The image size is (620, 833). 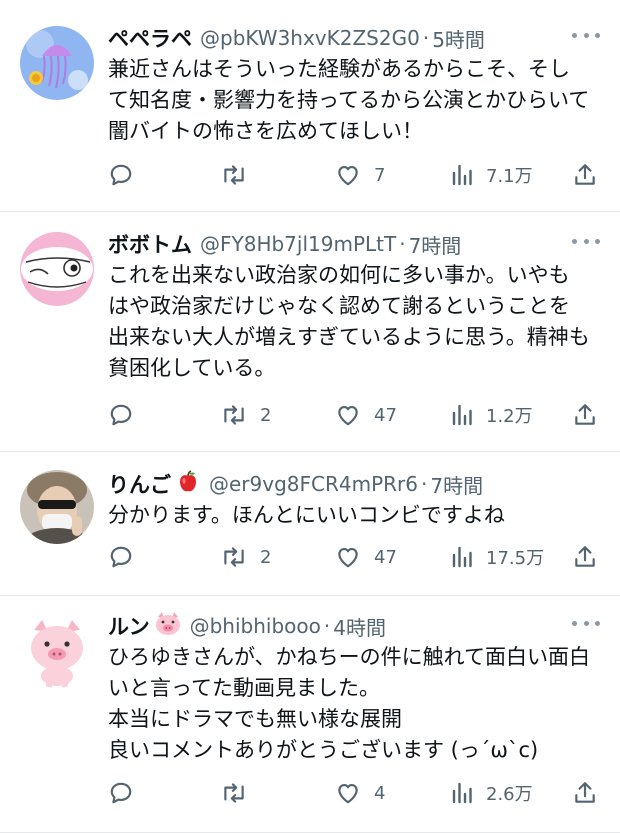 What do you see at coordinates (188, 484) in the screenshot?
I see `apple-emoji-icon` at bounding box center [188, 484].